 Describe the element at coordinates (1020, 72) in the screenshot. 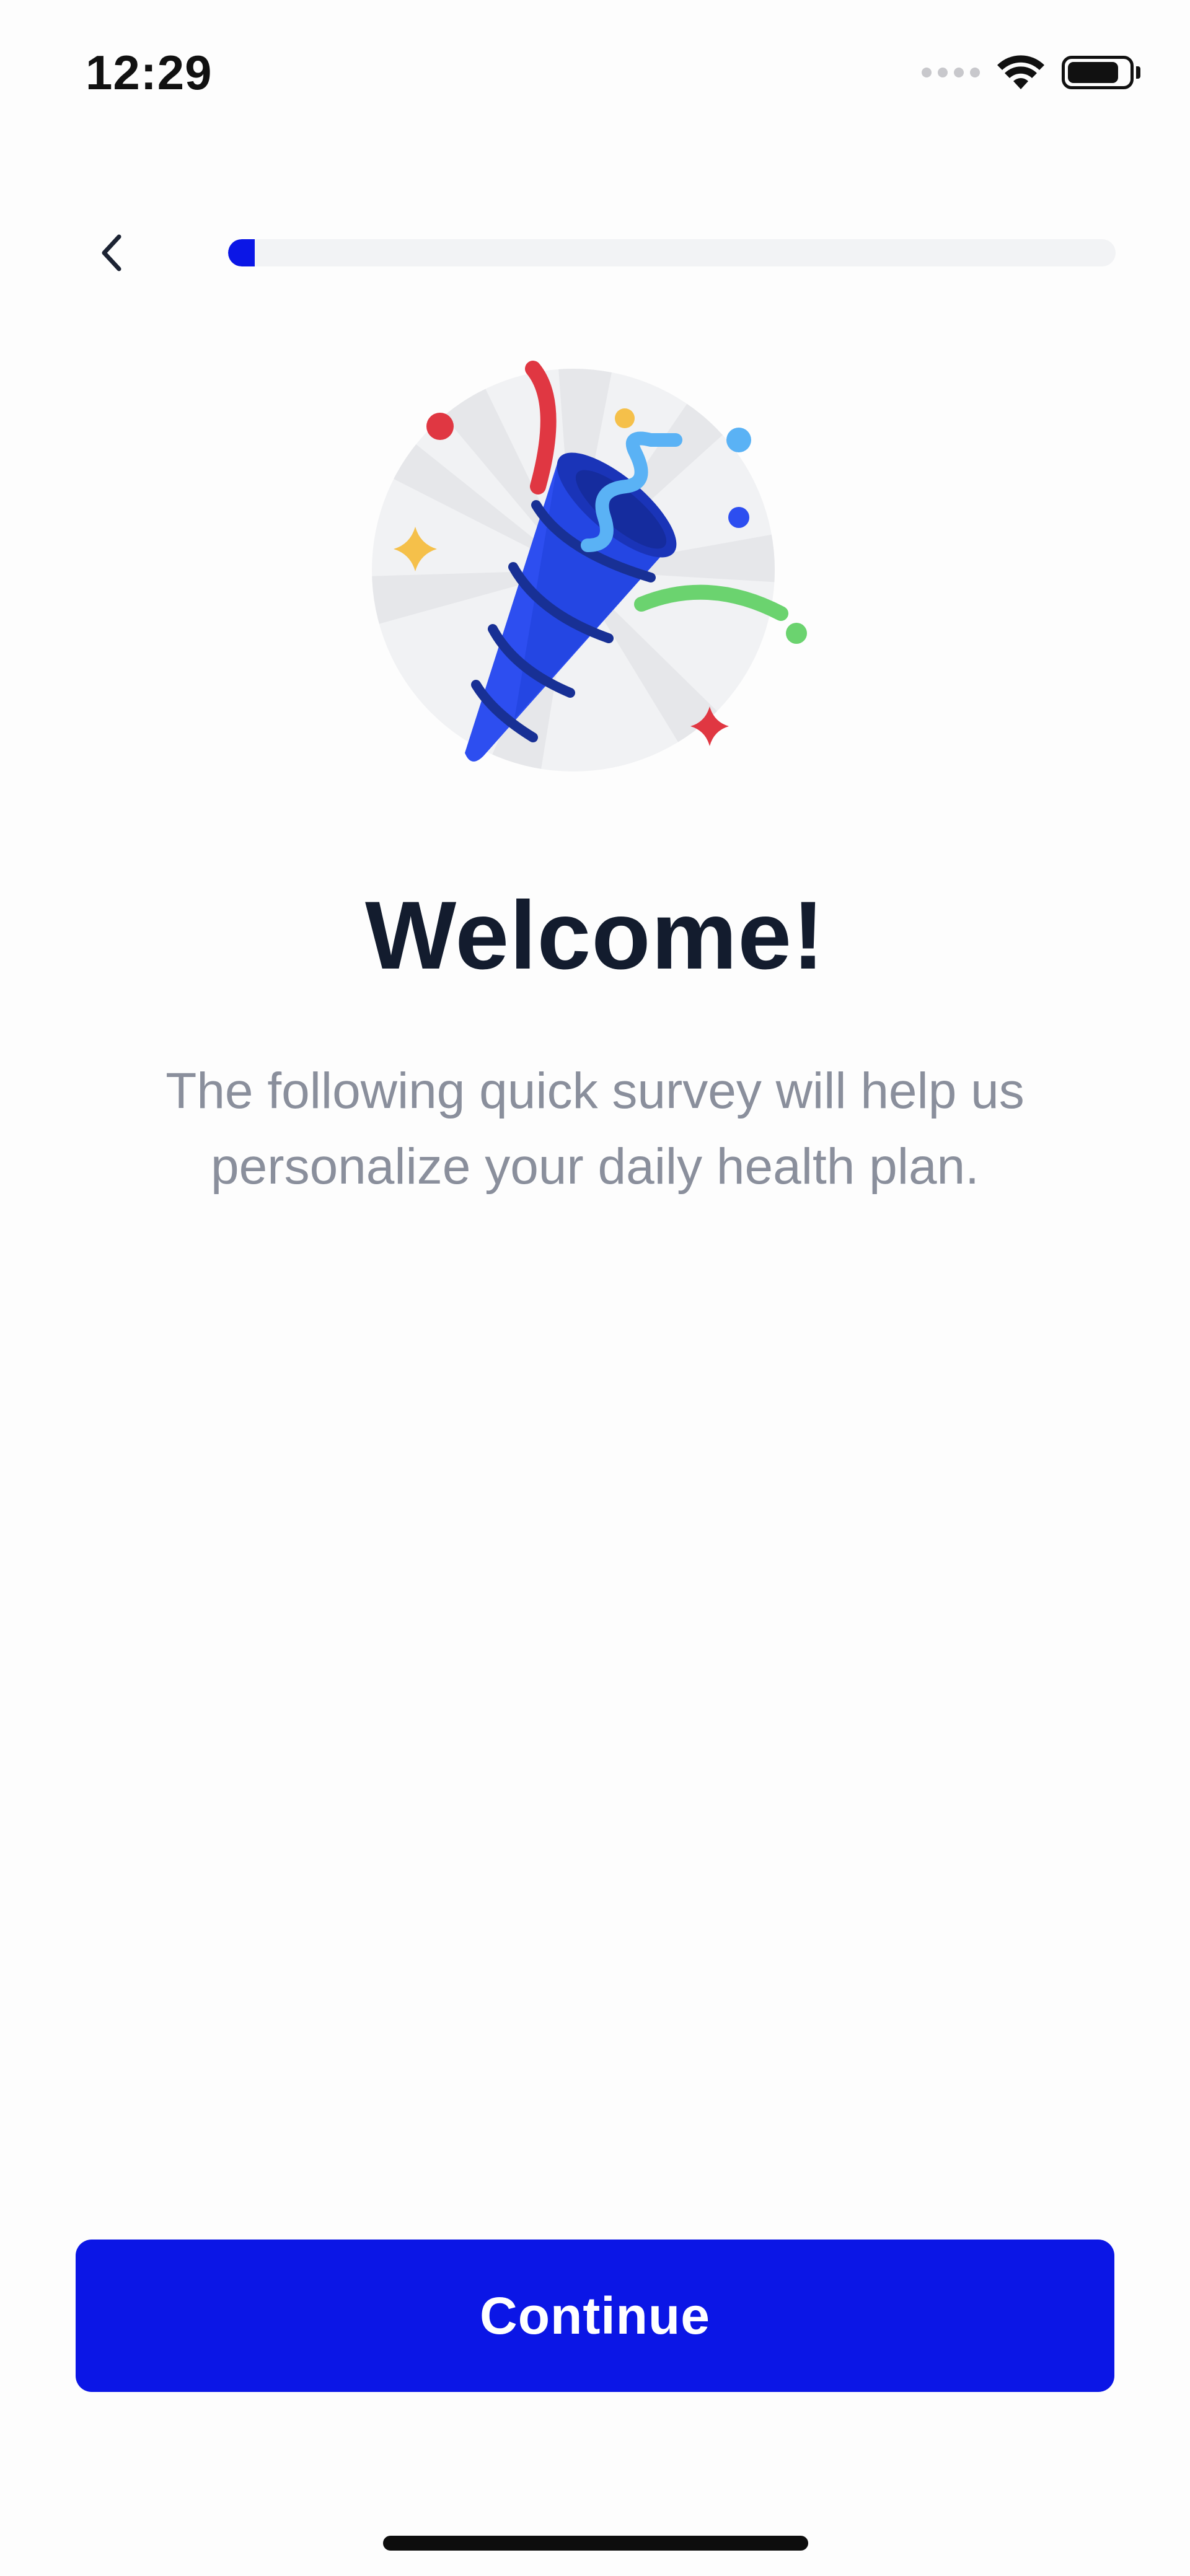

I see `wifi-icon` at that location.